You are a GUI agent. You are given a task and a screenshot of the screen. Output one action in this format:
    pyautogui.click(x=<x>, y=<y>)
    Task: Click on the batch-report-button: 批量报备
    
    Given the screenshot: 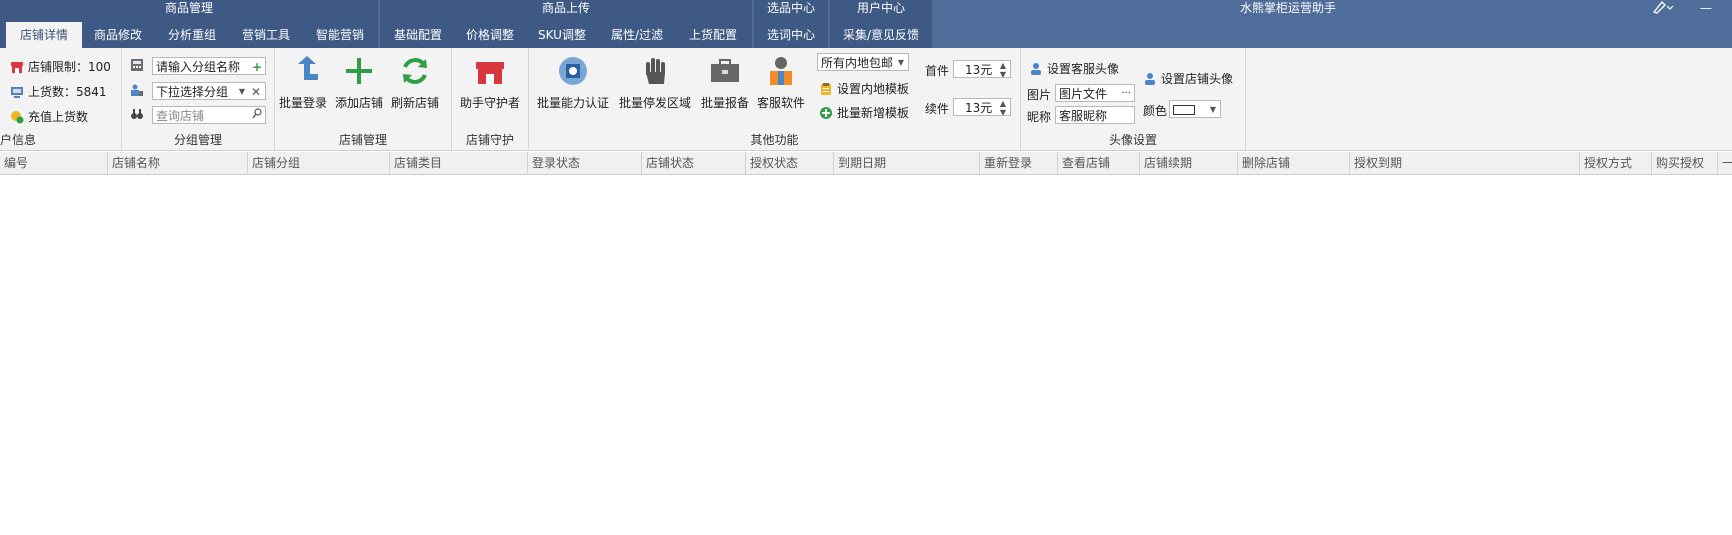 What is the action you would take?
    pyautogui.click(x=725, y=86)
    